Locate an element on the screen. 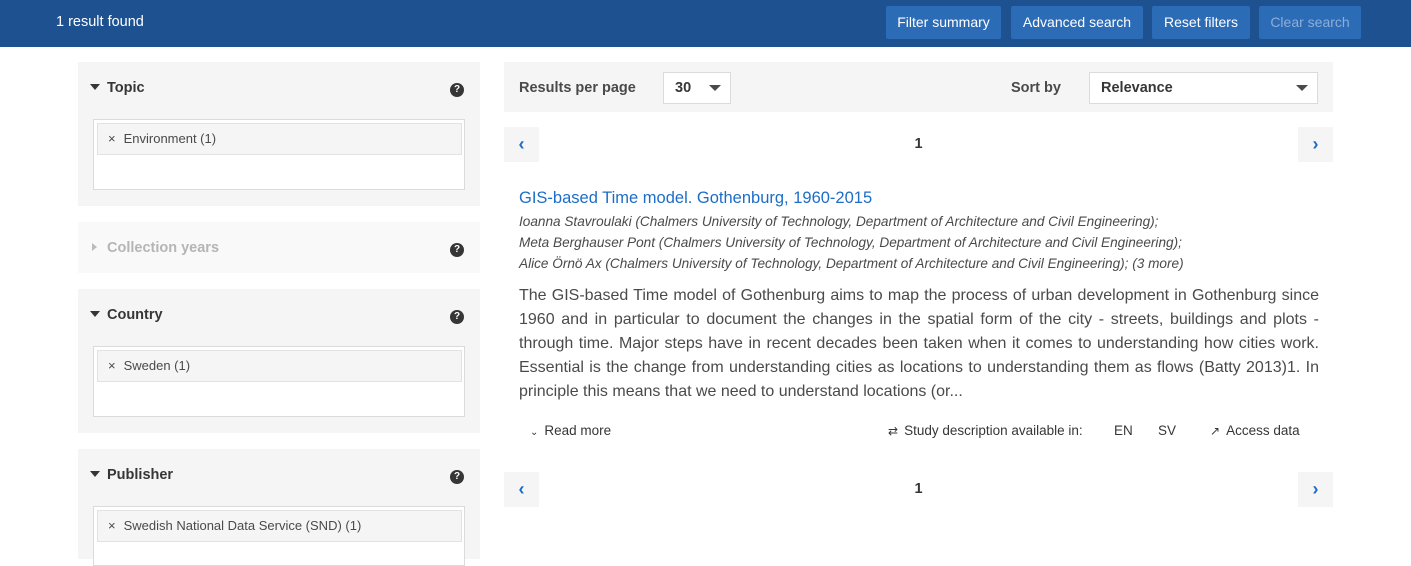 The image size is (1411, 566). results-per-page-select: 30 is located at coordinates (697, 88).